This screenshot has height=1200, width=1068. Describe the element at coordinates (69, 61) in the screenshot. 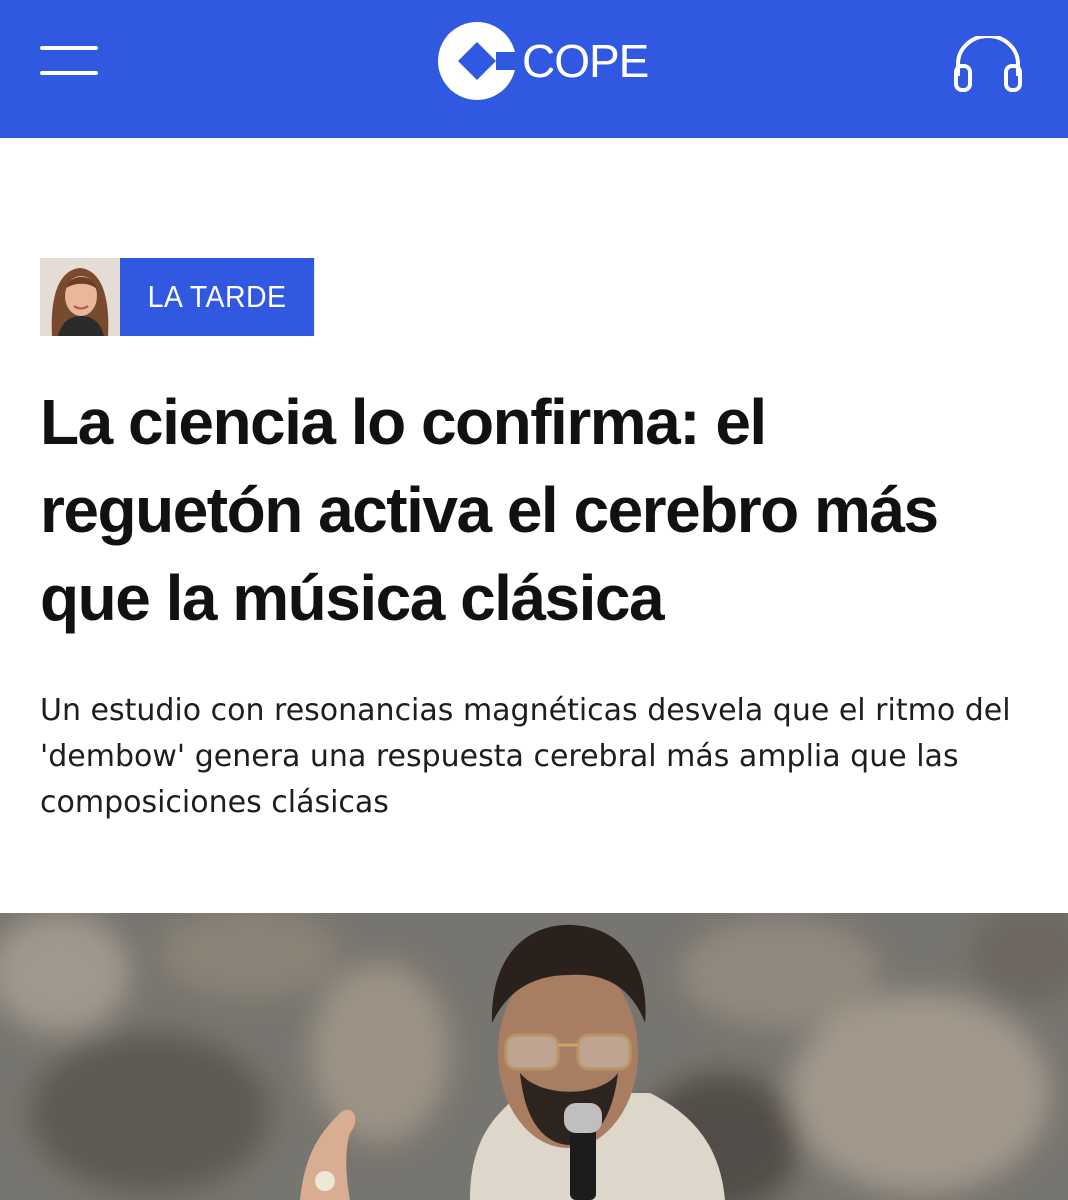

I see `hamburger-menu-icon` at that location.